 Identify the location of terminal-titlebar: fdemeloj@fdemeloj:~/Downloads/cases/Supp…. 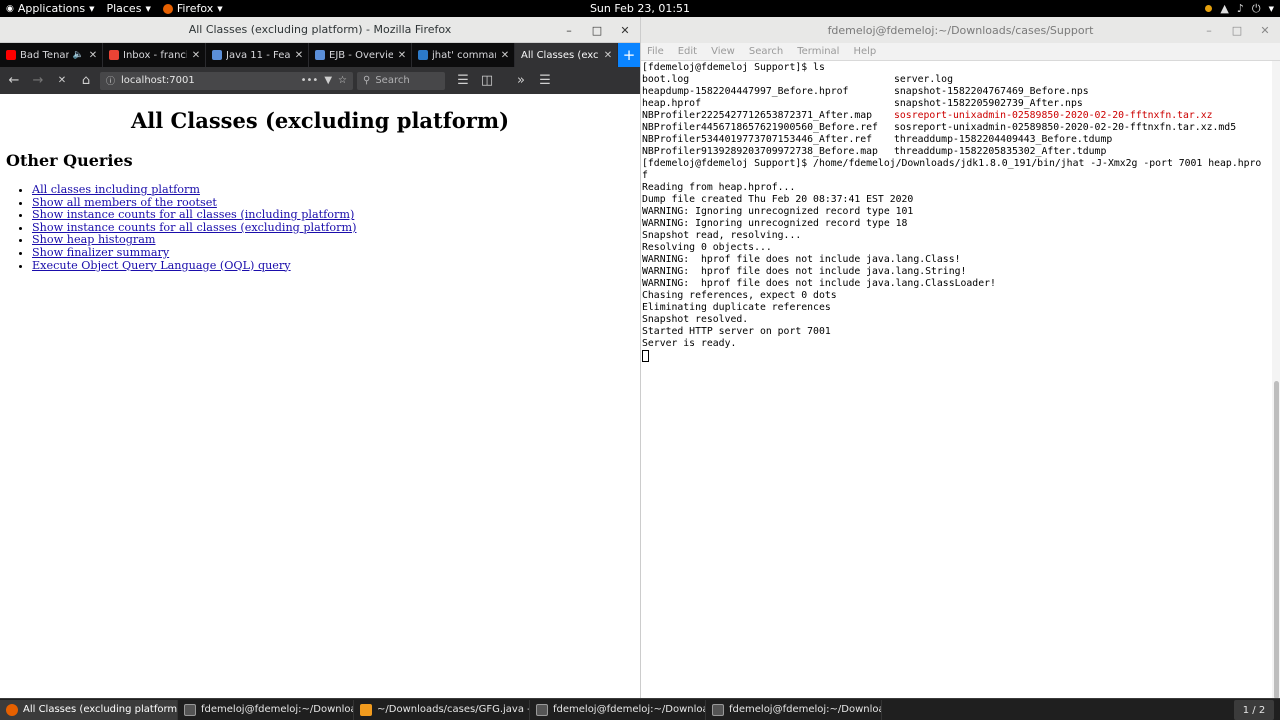
(960, 30).